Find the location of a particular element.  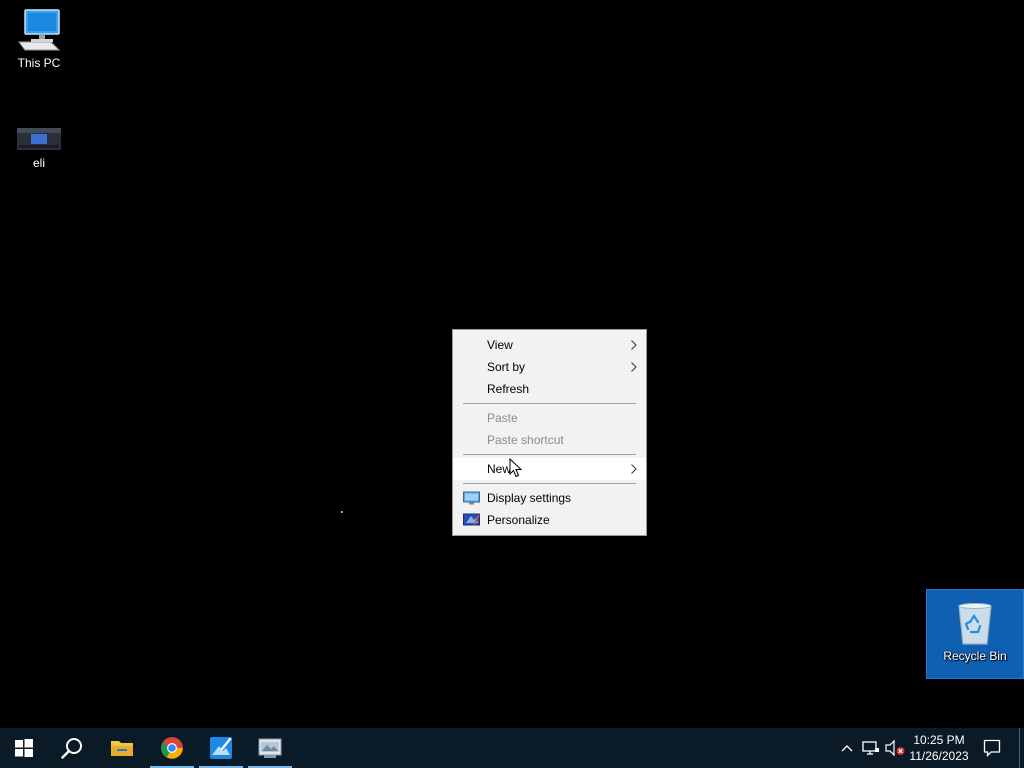

menu-item-display-settings: Display settings is located at coordinates (549, 498).